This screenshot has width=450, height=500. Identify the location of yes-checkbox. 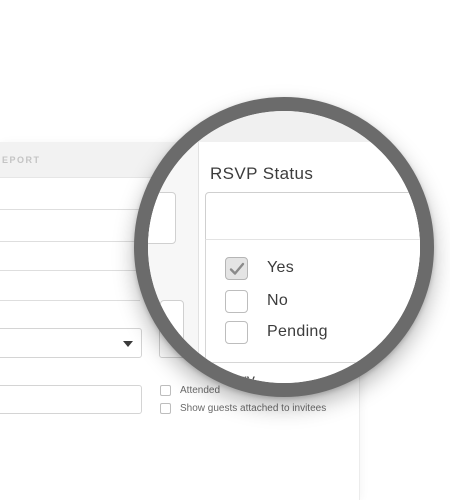
(236, 268).